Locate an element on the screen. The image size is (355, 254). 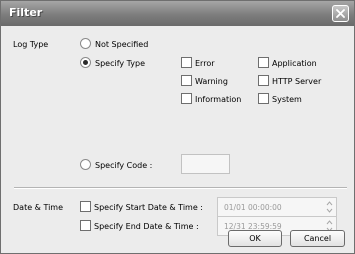
information-checkbox is located at coordinates (186, 98).